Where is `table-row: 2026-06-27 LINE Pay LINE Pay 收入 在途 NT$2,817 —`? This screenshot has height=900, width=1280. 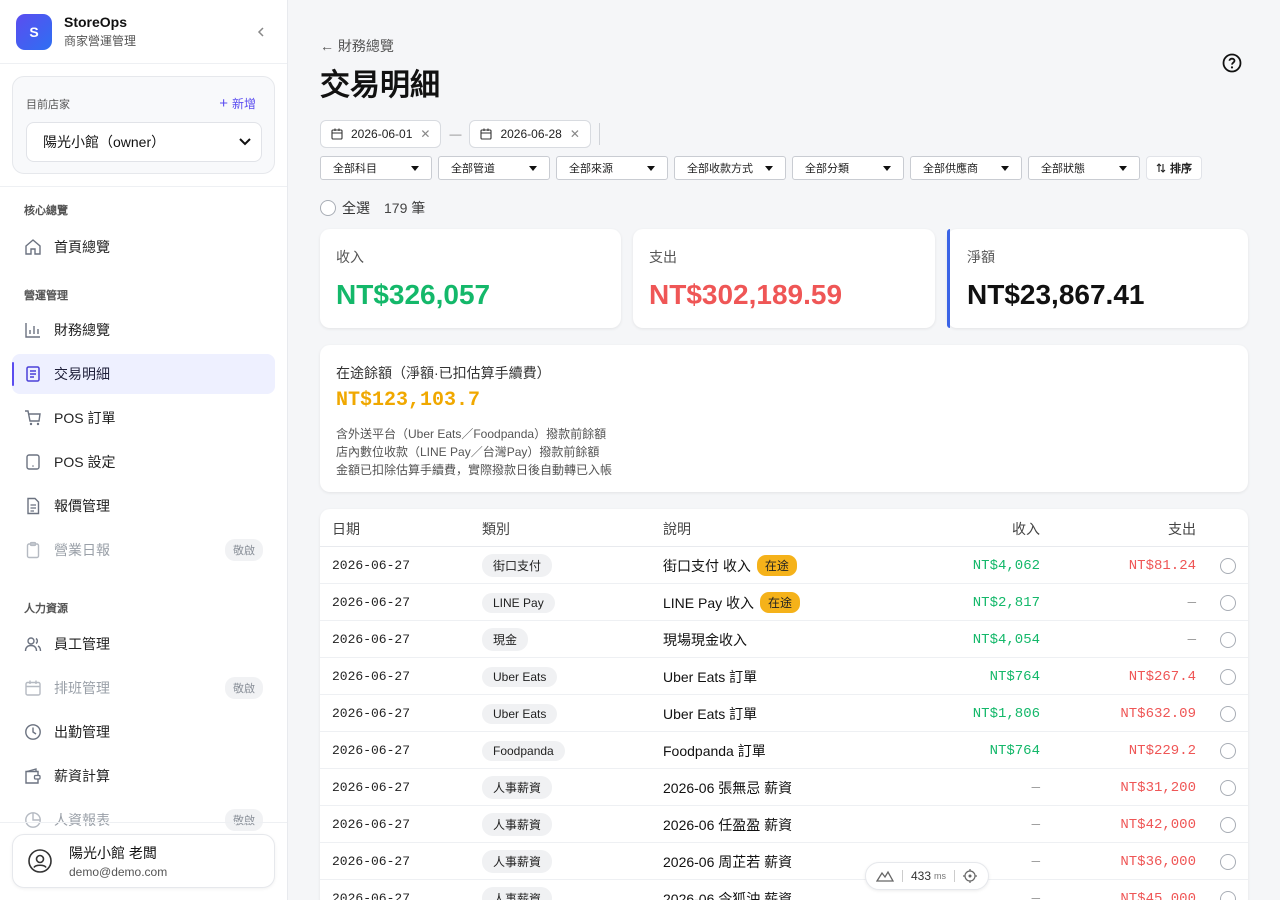 table-row: 2026-06-27 LINE Pay LINE Pay 收入 在途 NT$2,817 — is located at coordinates (784, 602).